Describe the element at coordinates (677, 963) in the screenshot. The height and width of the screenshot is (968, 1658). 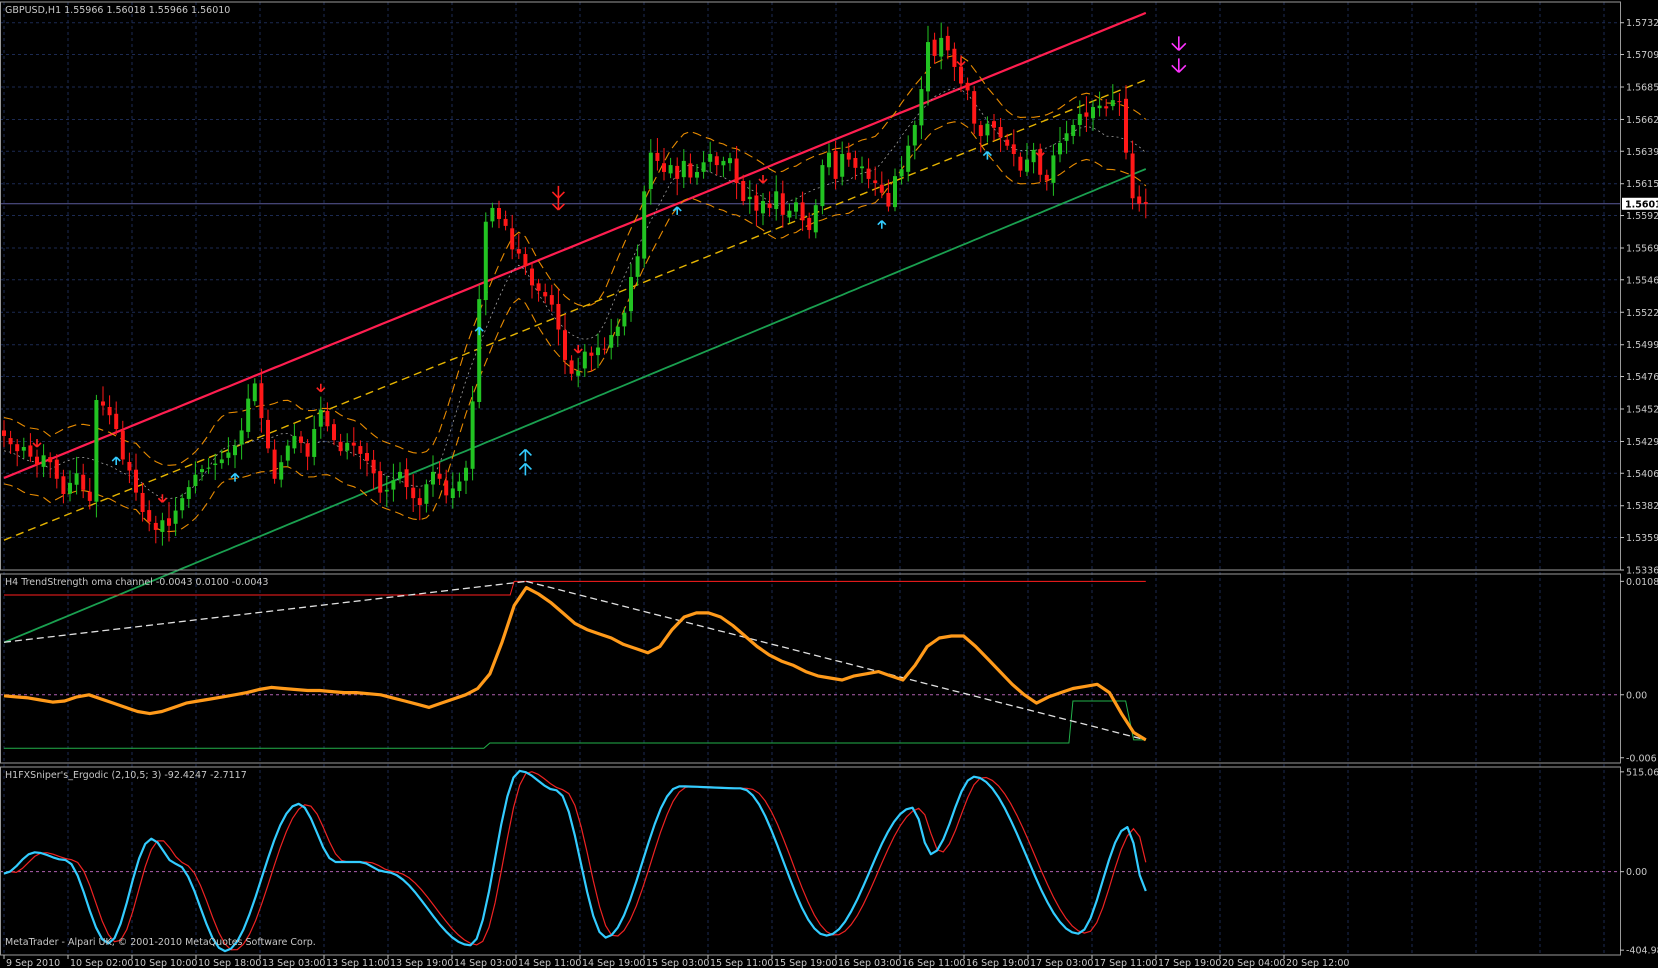
I see `time-tick-label: 15 Sep 03:00` at that location.